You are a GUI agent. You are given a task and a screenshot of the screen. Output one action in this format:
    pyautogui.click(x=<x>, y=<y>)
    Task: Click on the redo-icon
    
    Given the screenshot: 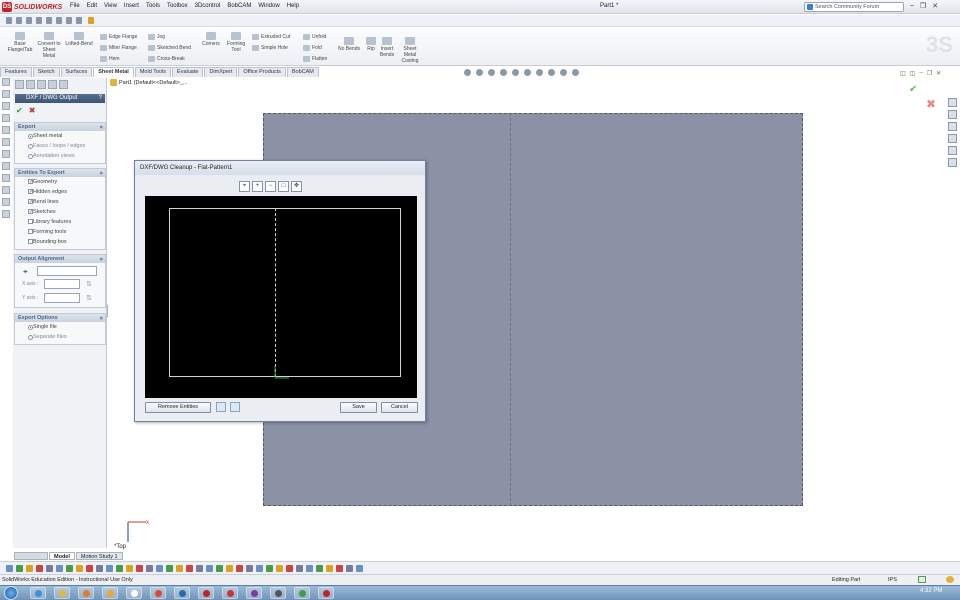 What is the action you would take?
    pyautogui.click(x=235, y=407)
    